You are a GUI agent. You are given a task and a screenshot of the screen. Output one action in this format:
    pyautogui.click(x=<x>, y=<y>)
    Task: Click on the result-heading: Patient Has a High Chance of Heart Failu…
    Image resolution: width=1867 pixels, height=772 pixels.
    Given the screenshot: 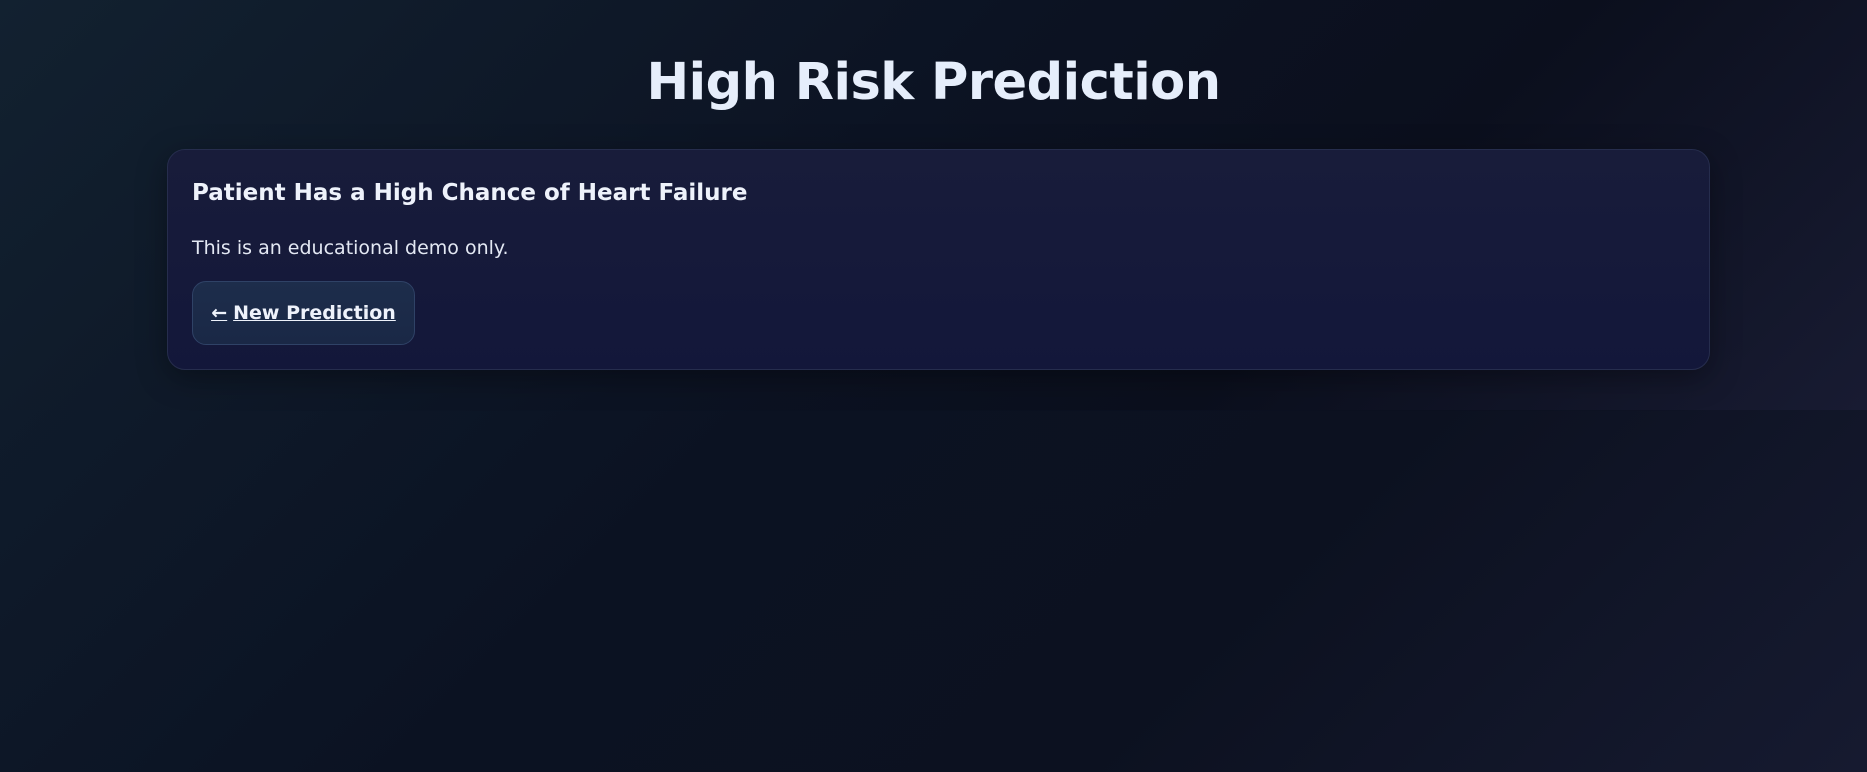 What is the action you would take?
    pyautogui.click(x=470, y=193)
    